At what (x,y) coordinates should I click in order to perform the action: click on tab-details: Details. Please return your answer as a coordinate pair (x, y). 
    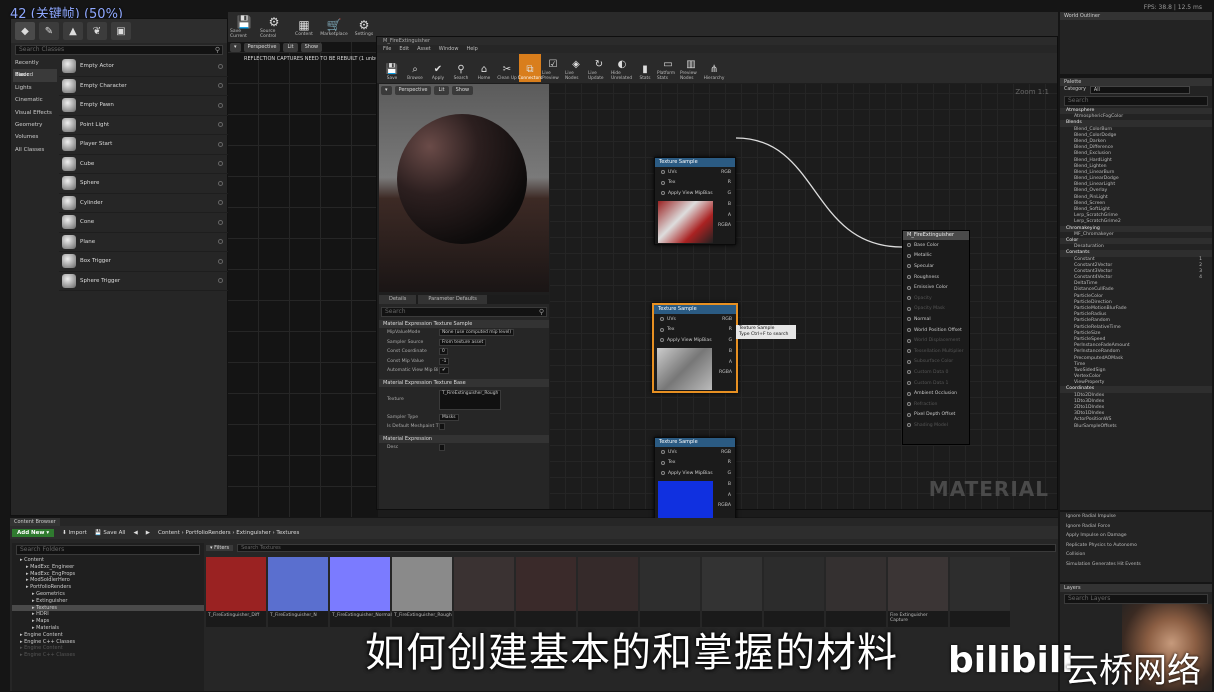
    Looking at the image, I should click on (398, 299).